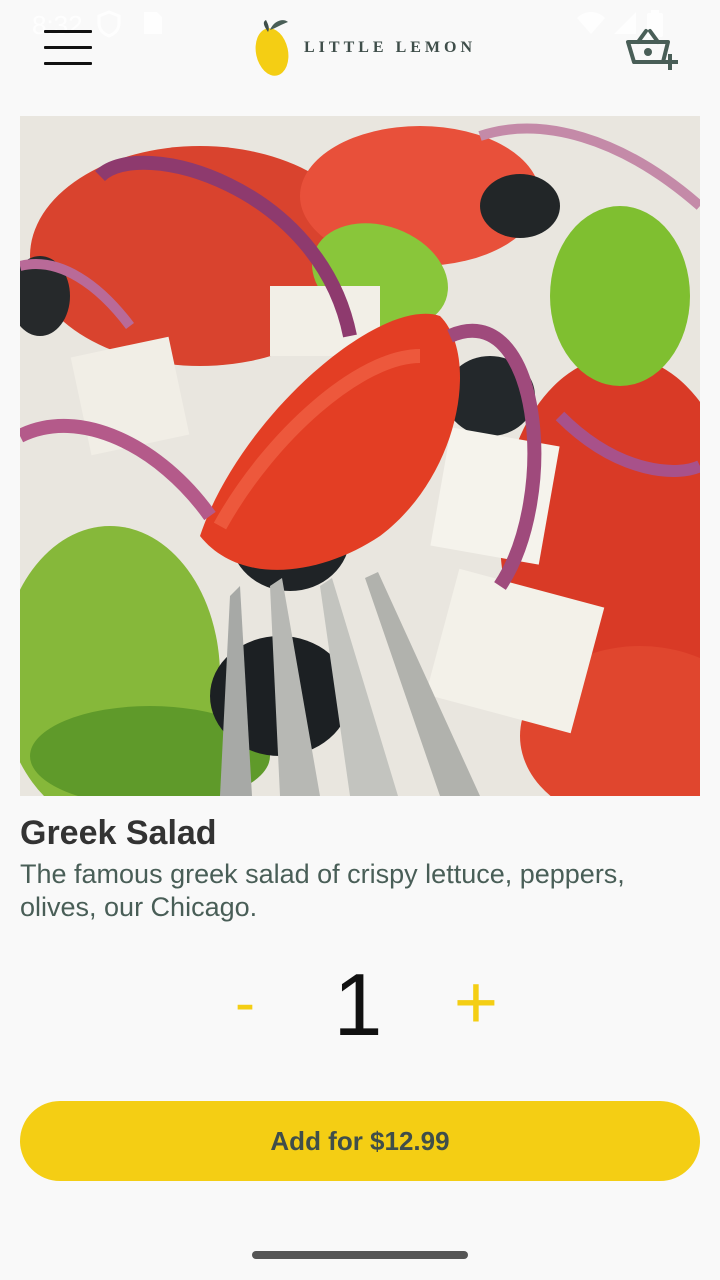 The image size is (720, 1280). What do you see at coordinates (118, 833) in the screenshot?
I see `dish-title: Greek Salad` at bounding box center [118, 833].